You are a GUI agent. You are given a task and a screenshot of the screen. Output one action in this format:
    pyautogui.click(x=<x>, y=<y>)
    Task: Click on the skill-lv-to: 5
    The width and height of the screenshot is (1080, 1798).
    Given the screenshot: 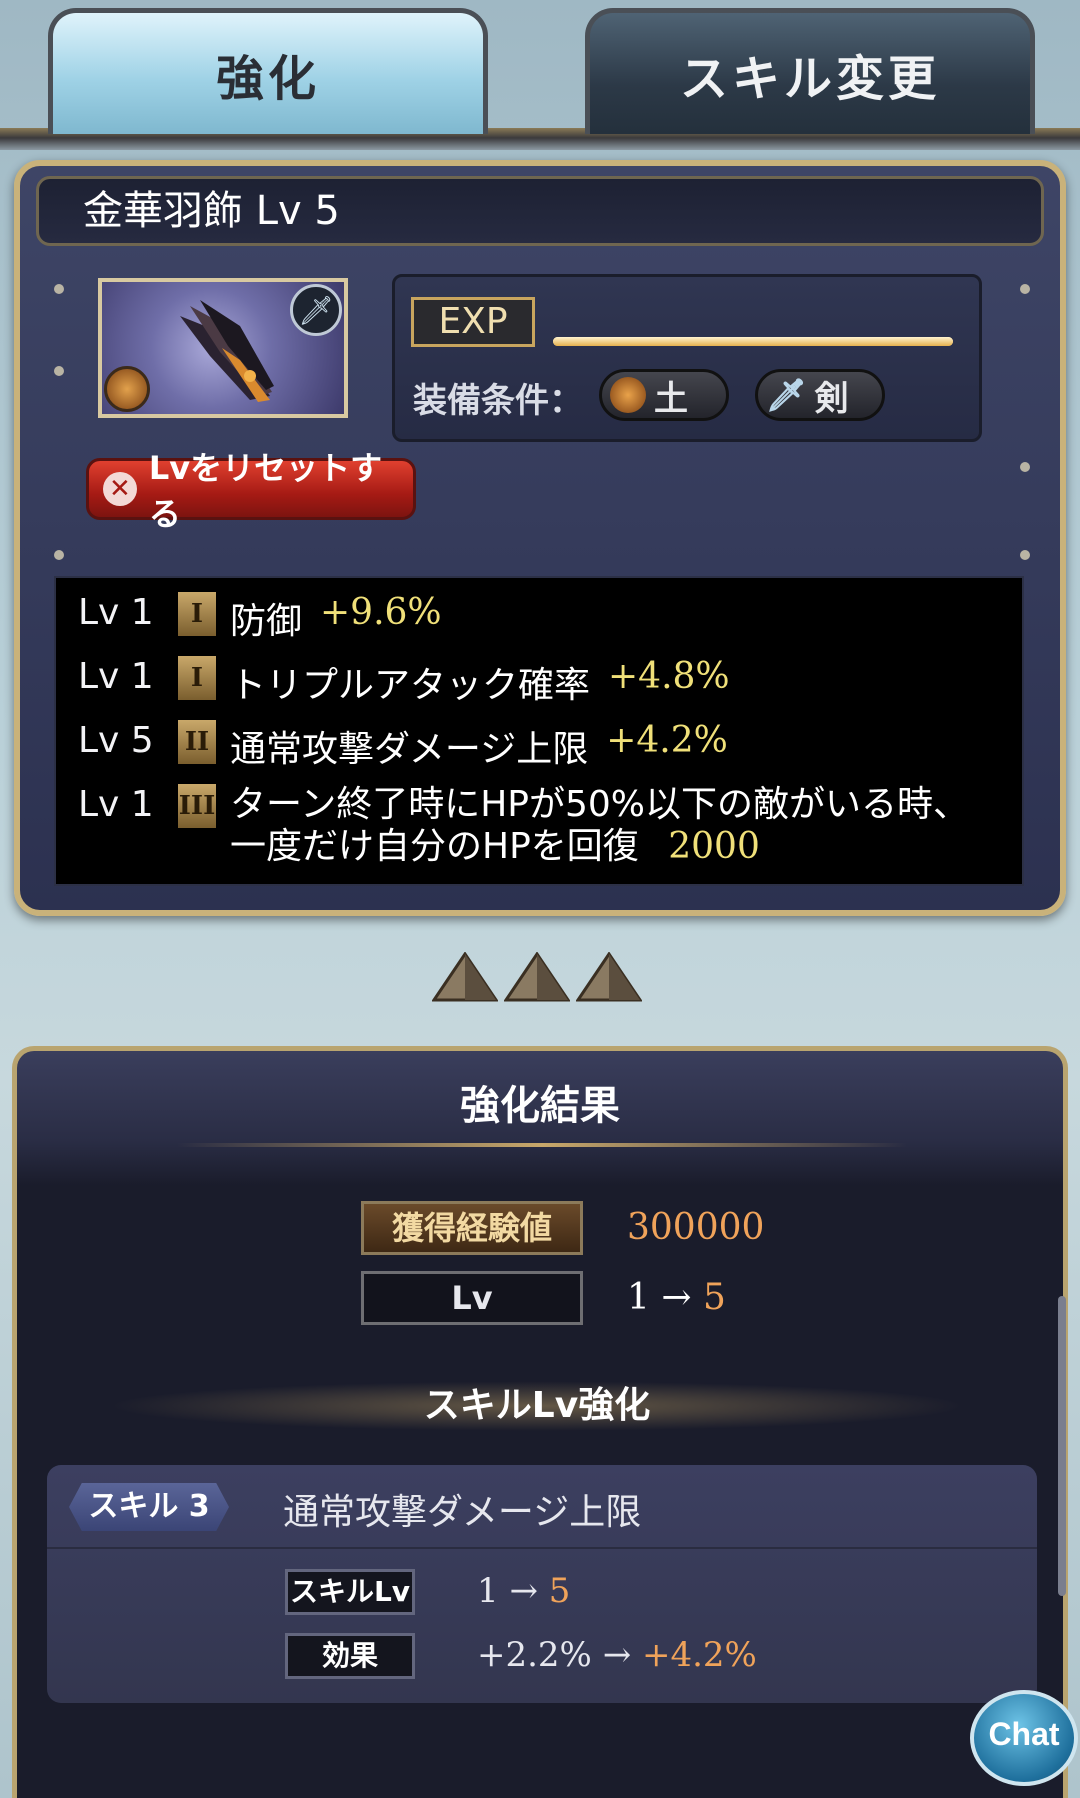 What is the action you would take?
    pyautogui.click(x=559, y=1591)
    